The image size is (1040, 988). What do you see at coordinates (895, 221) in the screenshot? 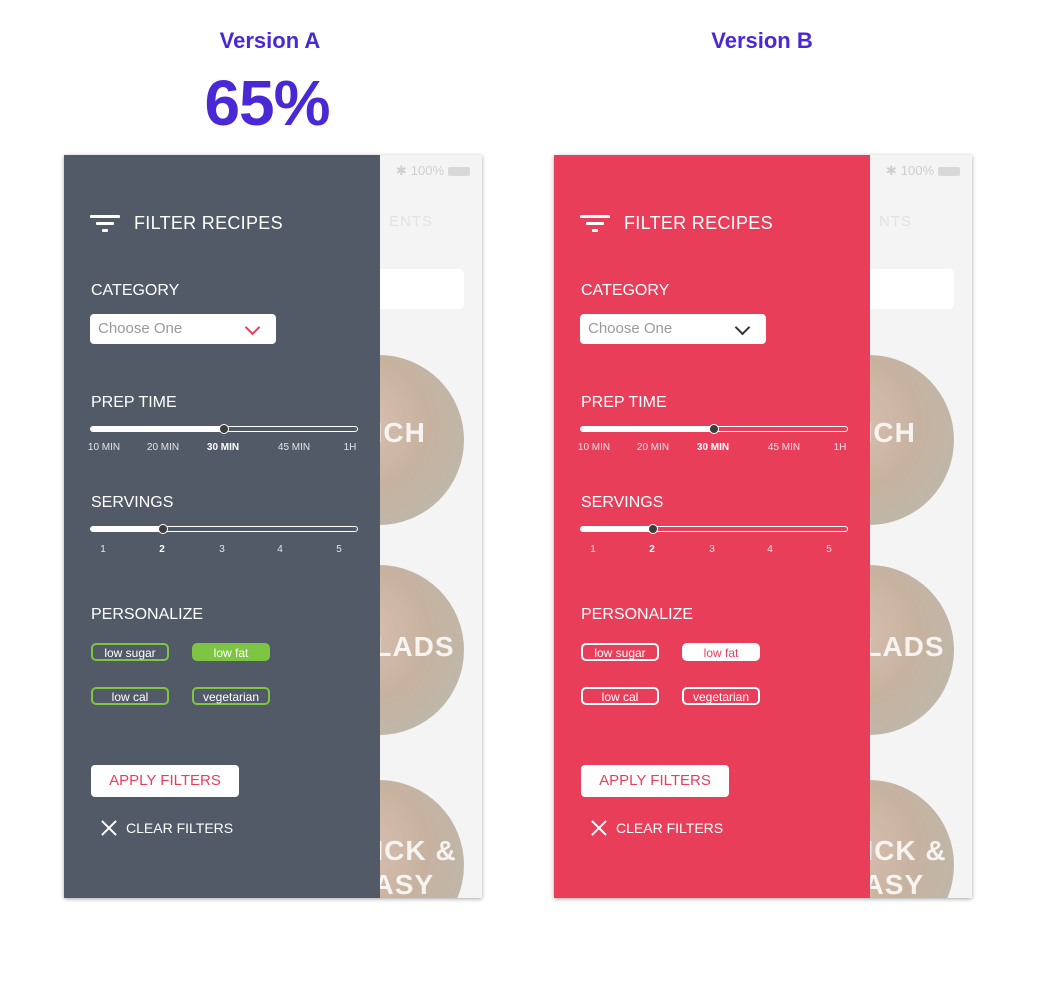
I see `background-tab-label: NTS` at bounding box center [895, 221].